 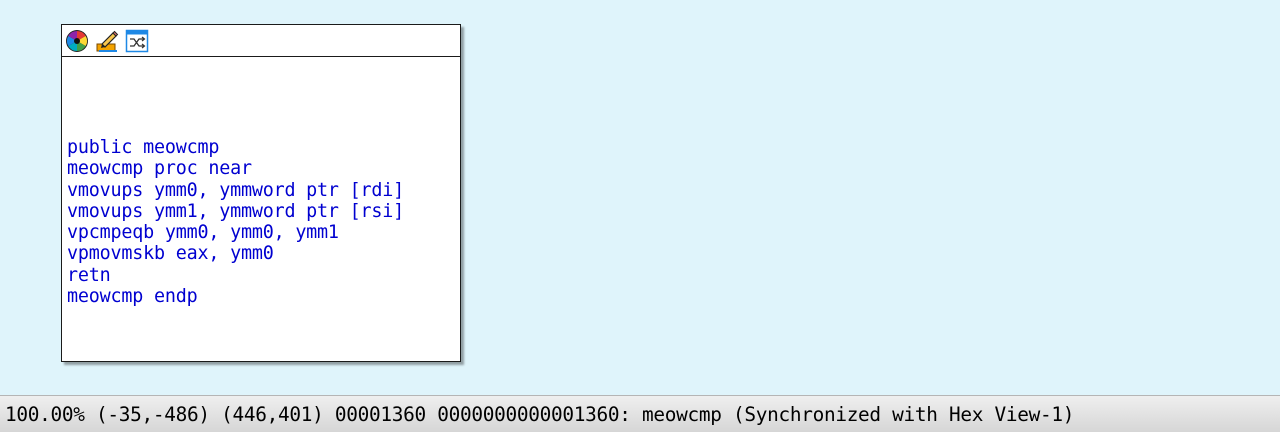 I want to click on asm-line: vmovups ymm1, ymmword ptr [rsi], so click(x=263, y=211).